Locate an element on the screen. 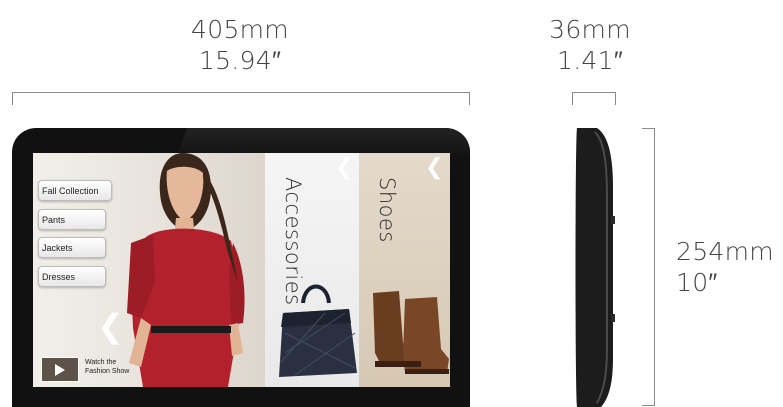 The image size is (783, 407). play-icon is located at coordinates (60, 370).